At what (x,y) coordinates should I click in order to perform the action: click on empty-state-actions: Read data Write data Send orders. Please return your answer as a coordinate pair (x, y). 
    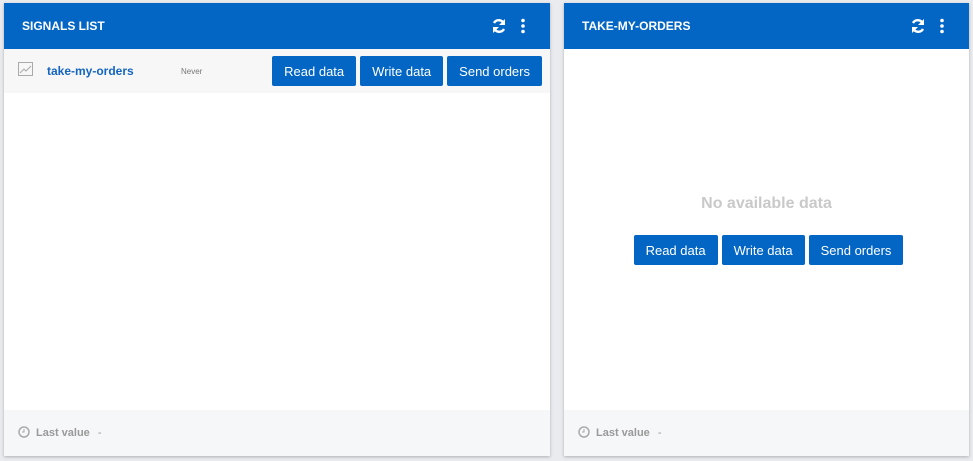
    Looking at the image, I should click on (766, 250).